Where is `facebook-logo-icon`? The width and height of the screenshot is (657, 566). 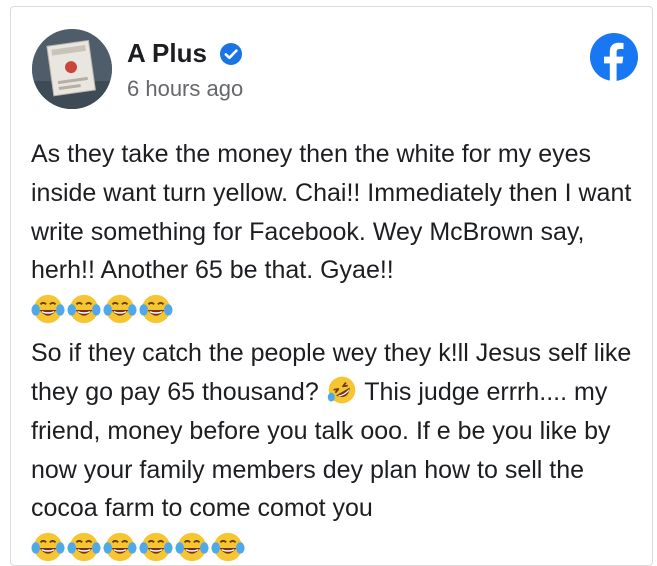 facebook-logo-icon is located at coordinates (614, 57).